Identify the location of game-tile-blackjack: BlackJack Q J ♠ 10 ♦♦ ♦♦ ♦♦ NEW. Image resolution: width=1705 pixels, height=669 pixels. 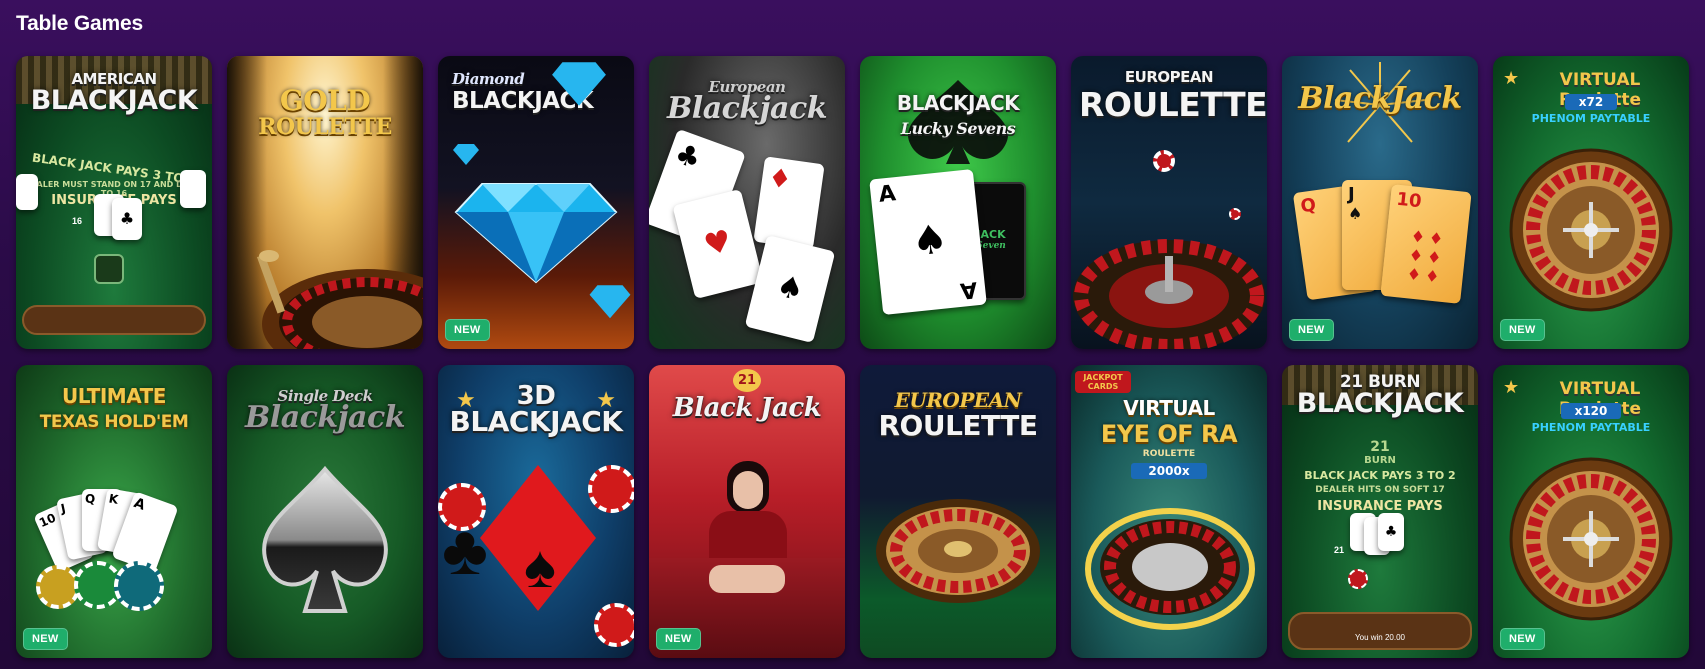
(1380, 202).